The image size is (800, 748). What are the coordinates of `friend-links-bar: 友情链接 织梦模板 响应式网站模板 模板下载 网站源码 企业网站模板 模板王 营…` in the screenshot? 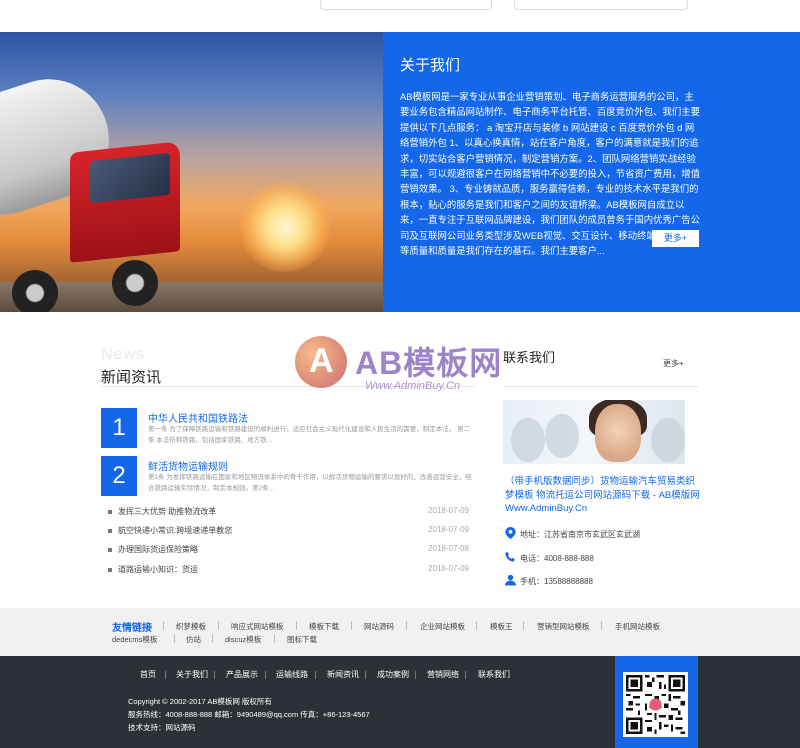 It's located at (400, 632).